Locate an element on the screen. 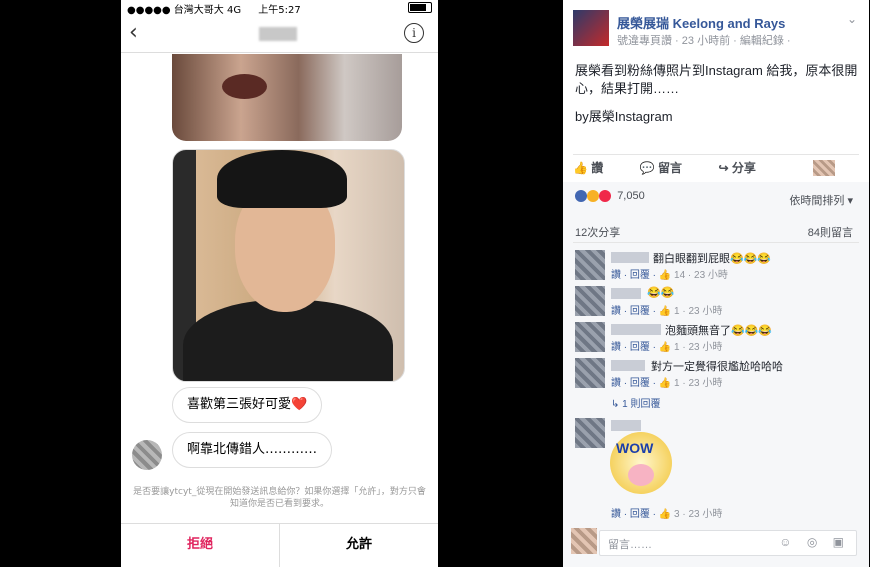 This screenshot has height=567, width=870. message-bubble: 喜歡第三張好可愛❤️ is located at coordinates (247, 405).